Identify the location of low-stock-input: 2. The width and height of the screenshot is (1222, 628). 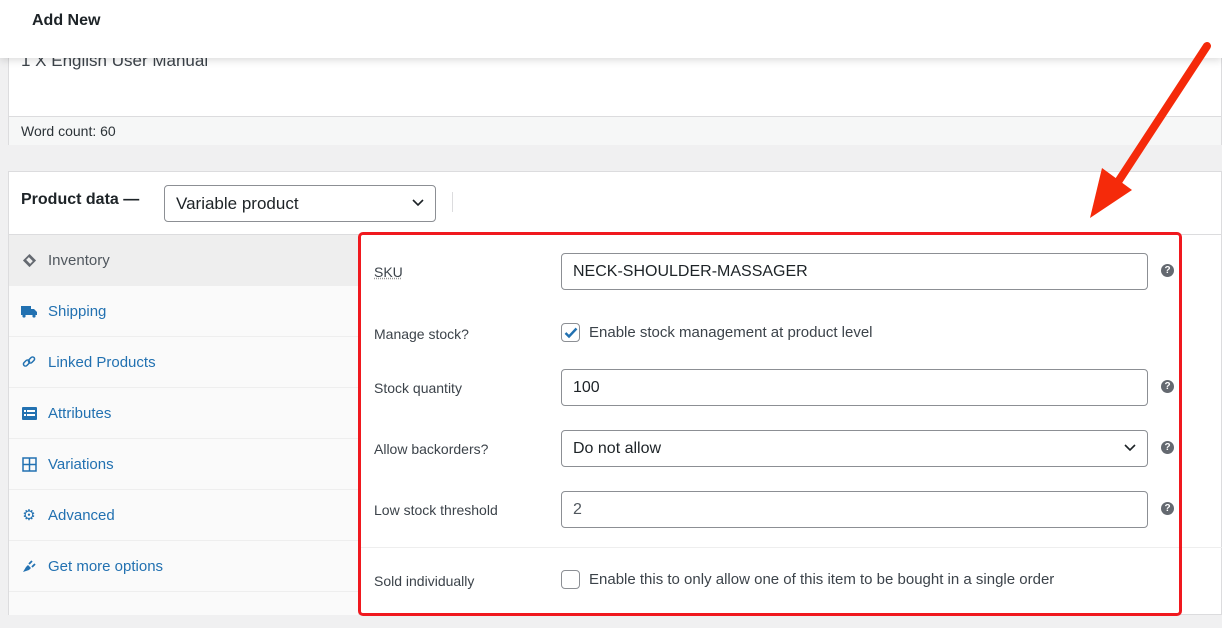
(854, 509).